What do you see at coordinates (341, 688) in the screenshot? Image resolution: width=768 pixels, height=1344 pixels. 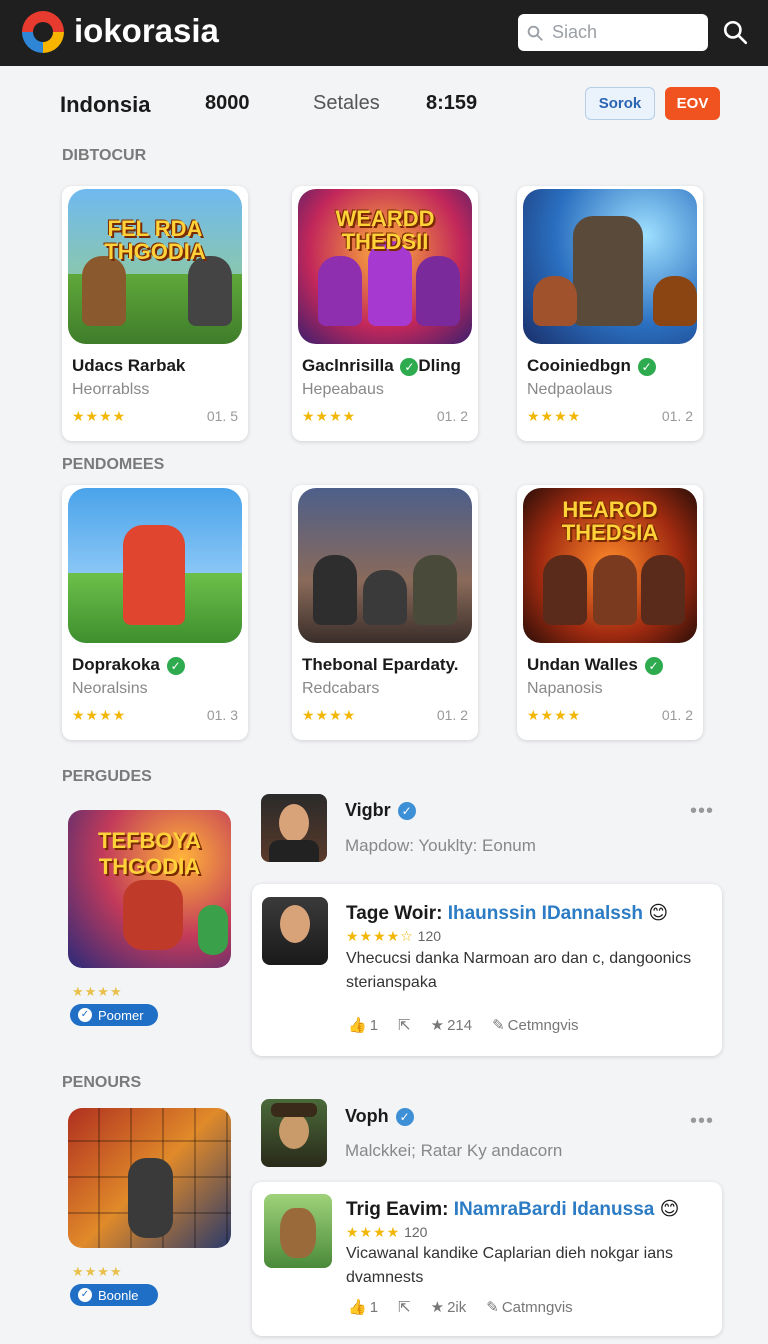 I see `card-subtitle: Redcabars` at bounding box center [341, 688].